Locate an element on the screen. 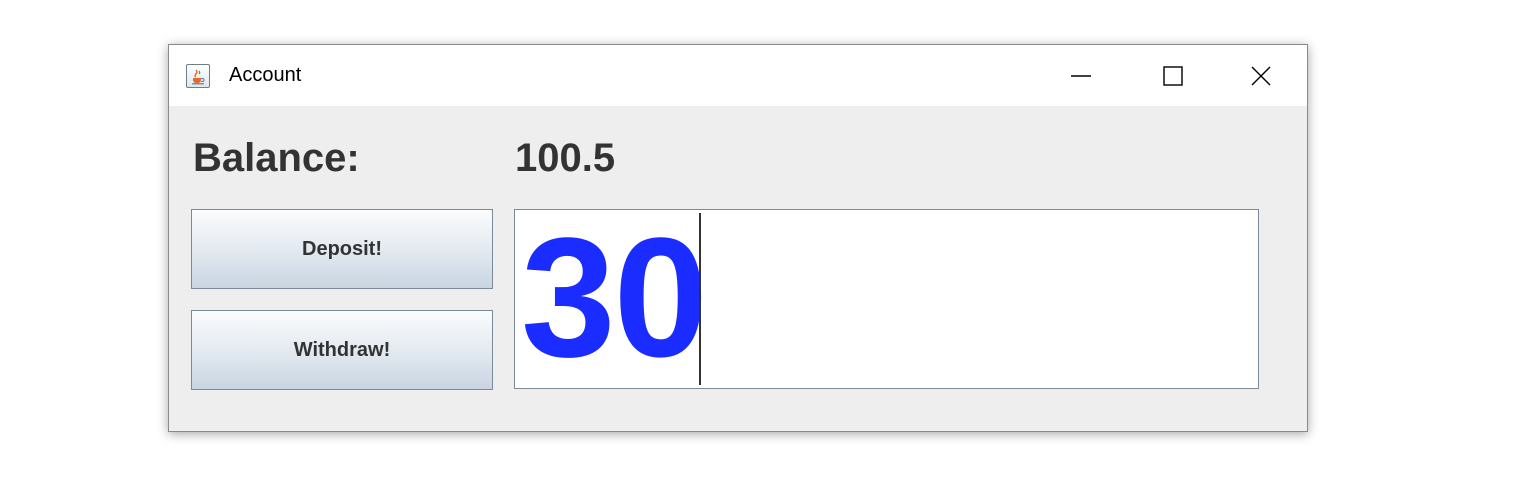 This screenshot has width=1532, height=486. title-bar: Account is located at coordinates (738, 75).